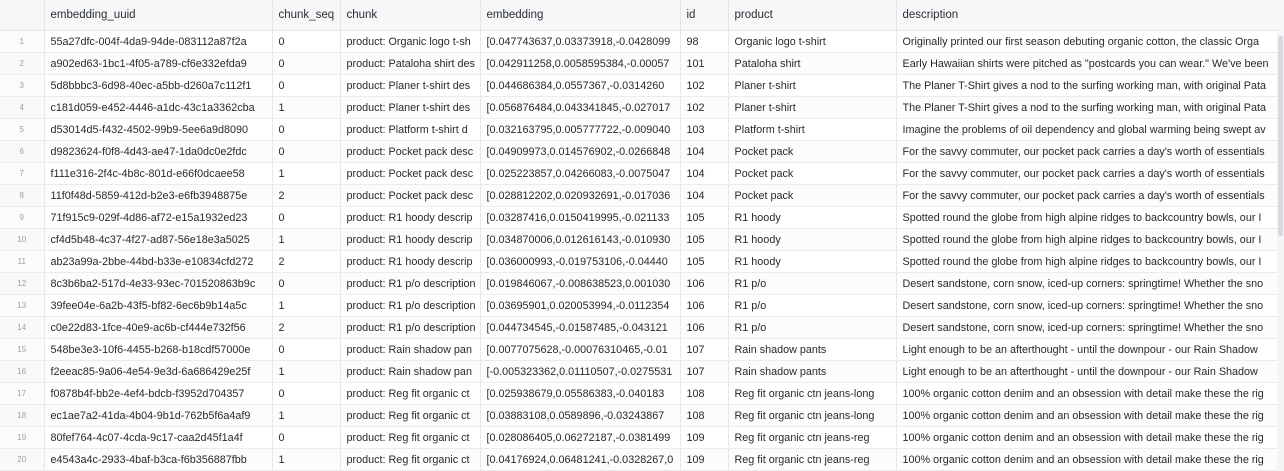  I want to click on scrollbar-thumb, so click(1280, 136).